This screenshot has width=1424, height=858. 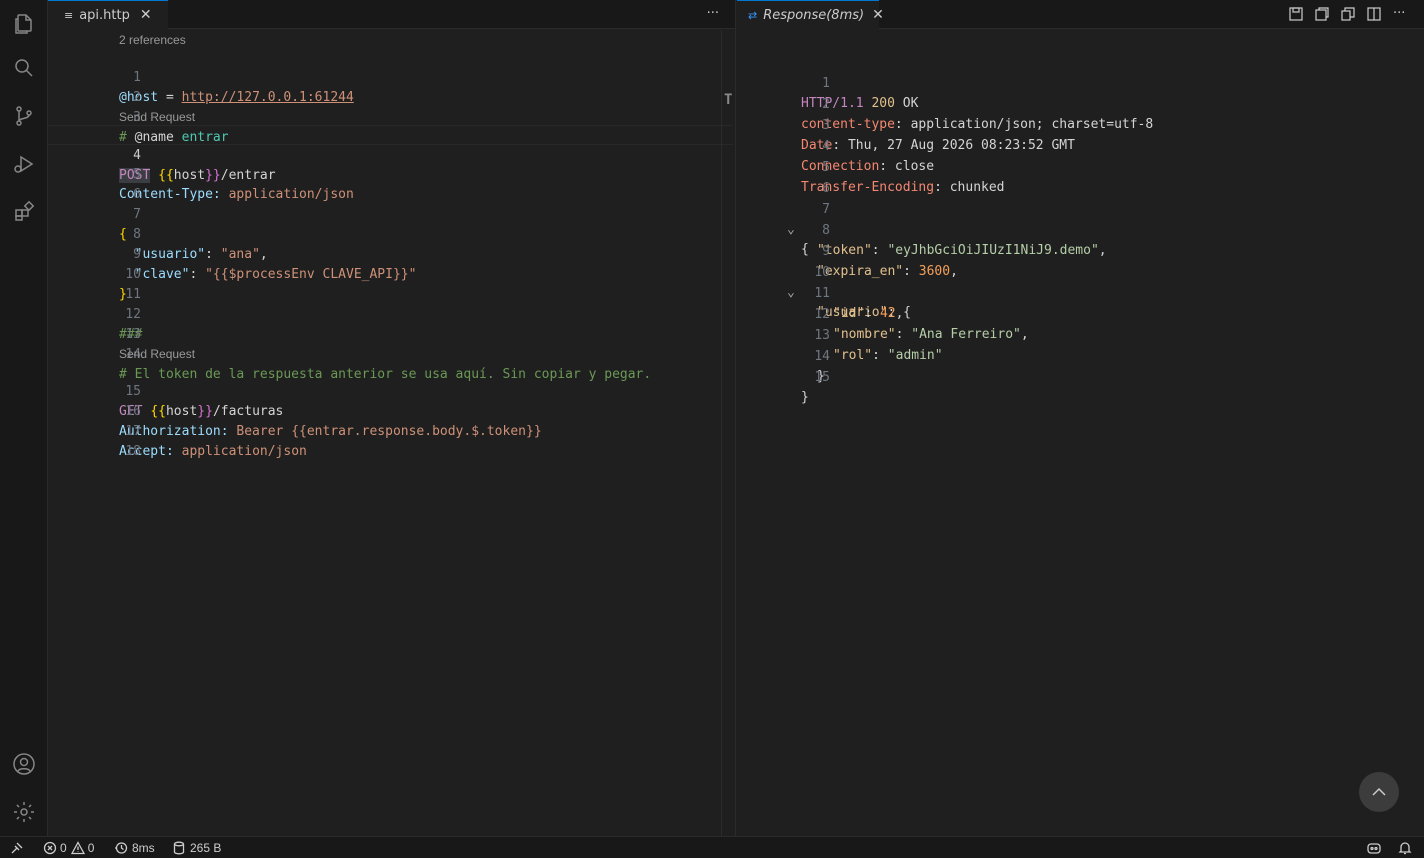 What do you see at coordinates (1080, 334) in the screenshot?
I see `code-line: 13 "rol": "admin"` at bounding box center [1080, 334].